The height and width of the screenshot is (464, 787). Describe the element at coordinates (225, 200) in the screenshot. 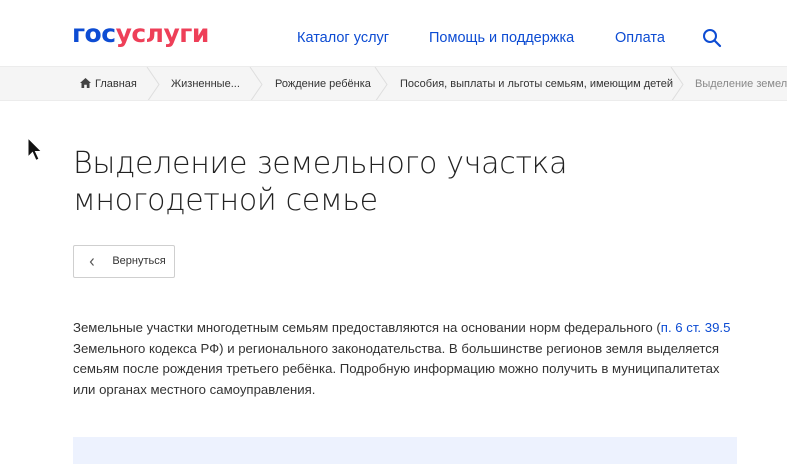

I see `page-title-line-2: многодетной семье` at that location.